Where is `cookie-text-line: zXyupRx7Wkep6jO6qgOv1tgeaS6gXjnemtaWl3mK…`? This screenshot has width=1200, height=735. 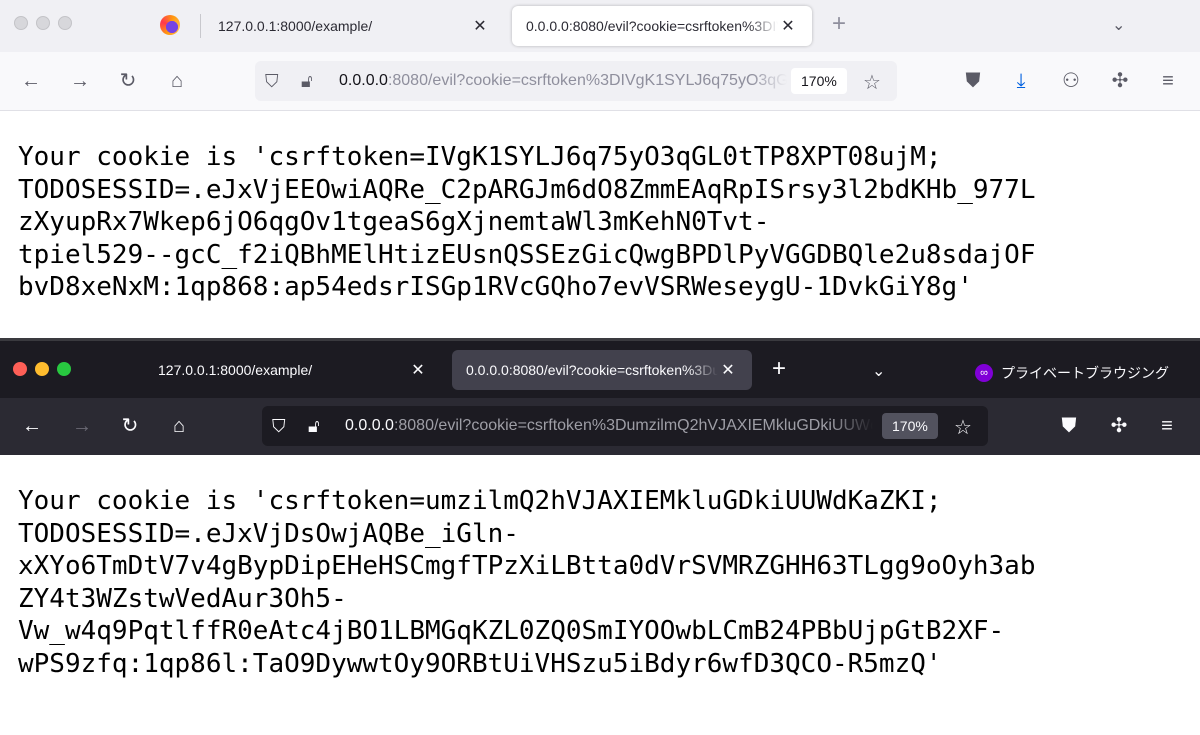
cookie-text-line: zXyupRx7Wkep6jO6qgOv1tgeaS6gXjnemtaWl3mK… is located at coordinates (394, 222).